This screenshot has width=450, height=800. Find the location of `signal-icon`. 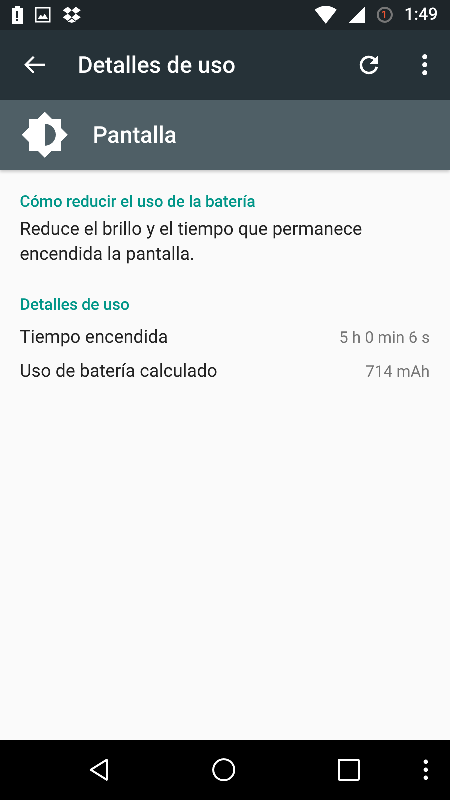

signal-icon is located at coordinates (356, 15).